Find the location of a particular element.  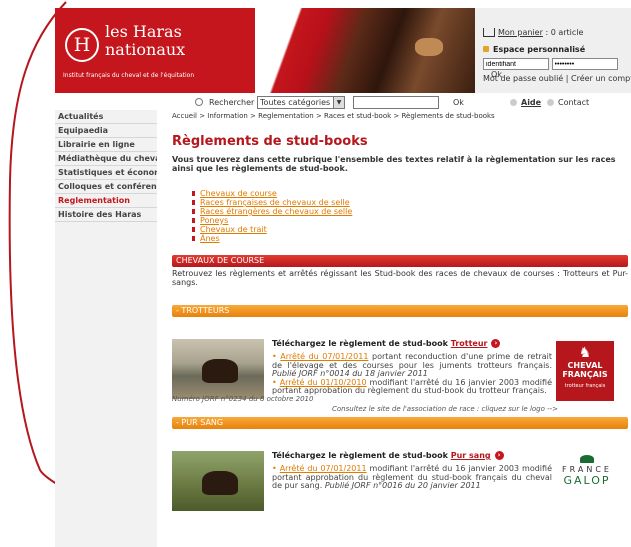

header-horse-photo is located at coordinates (365, 50).